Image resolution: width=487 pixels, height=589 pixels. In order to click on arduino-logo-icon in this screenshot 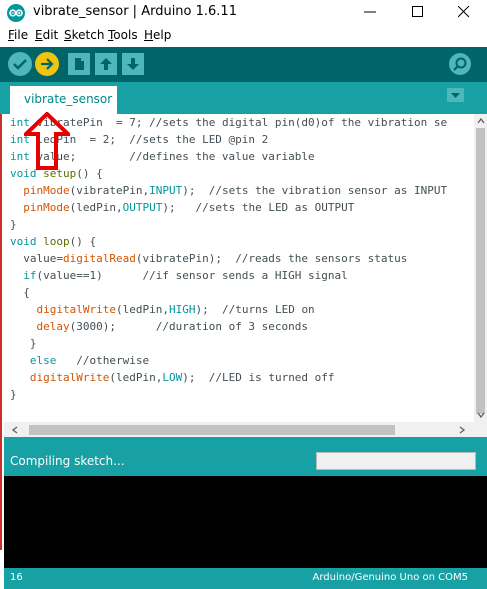, I will do `click(16, 13)`.